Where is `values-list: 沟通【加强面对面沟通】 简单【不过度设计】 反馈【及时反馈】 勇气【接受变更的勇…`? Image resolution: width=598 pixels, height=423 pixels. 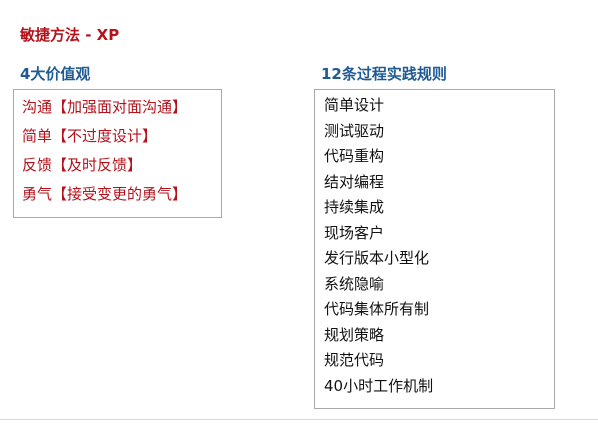
values-list: 沟通【加强面对面沟通】 简单【不过度设计】 反馈【及时反馈】 勇气【接受变更的勇… is located at coordinates (117, 153).